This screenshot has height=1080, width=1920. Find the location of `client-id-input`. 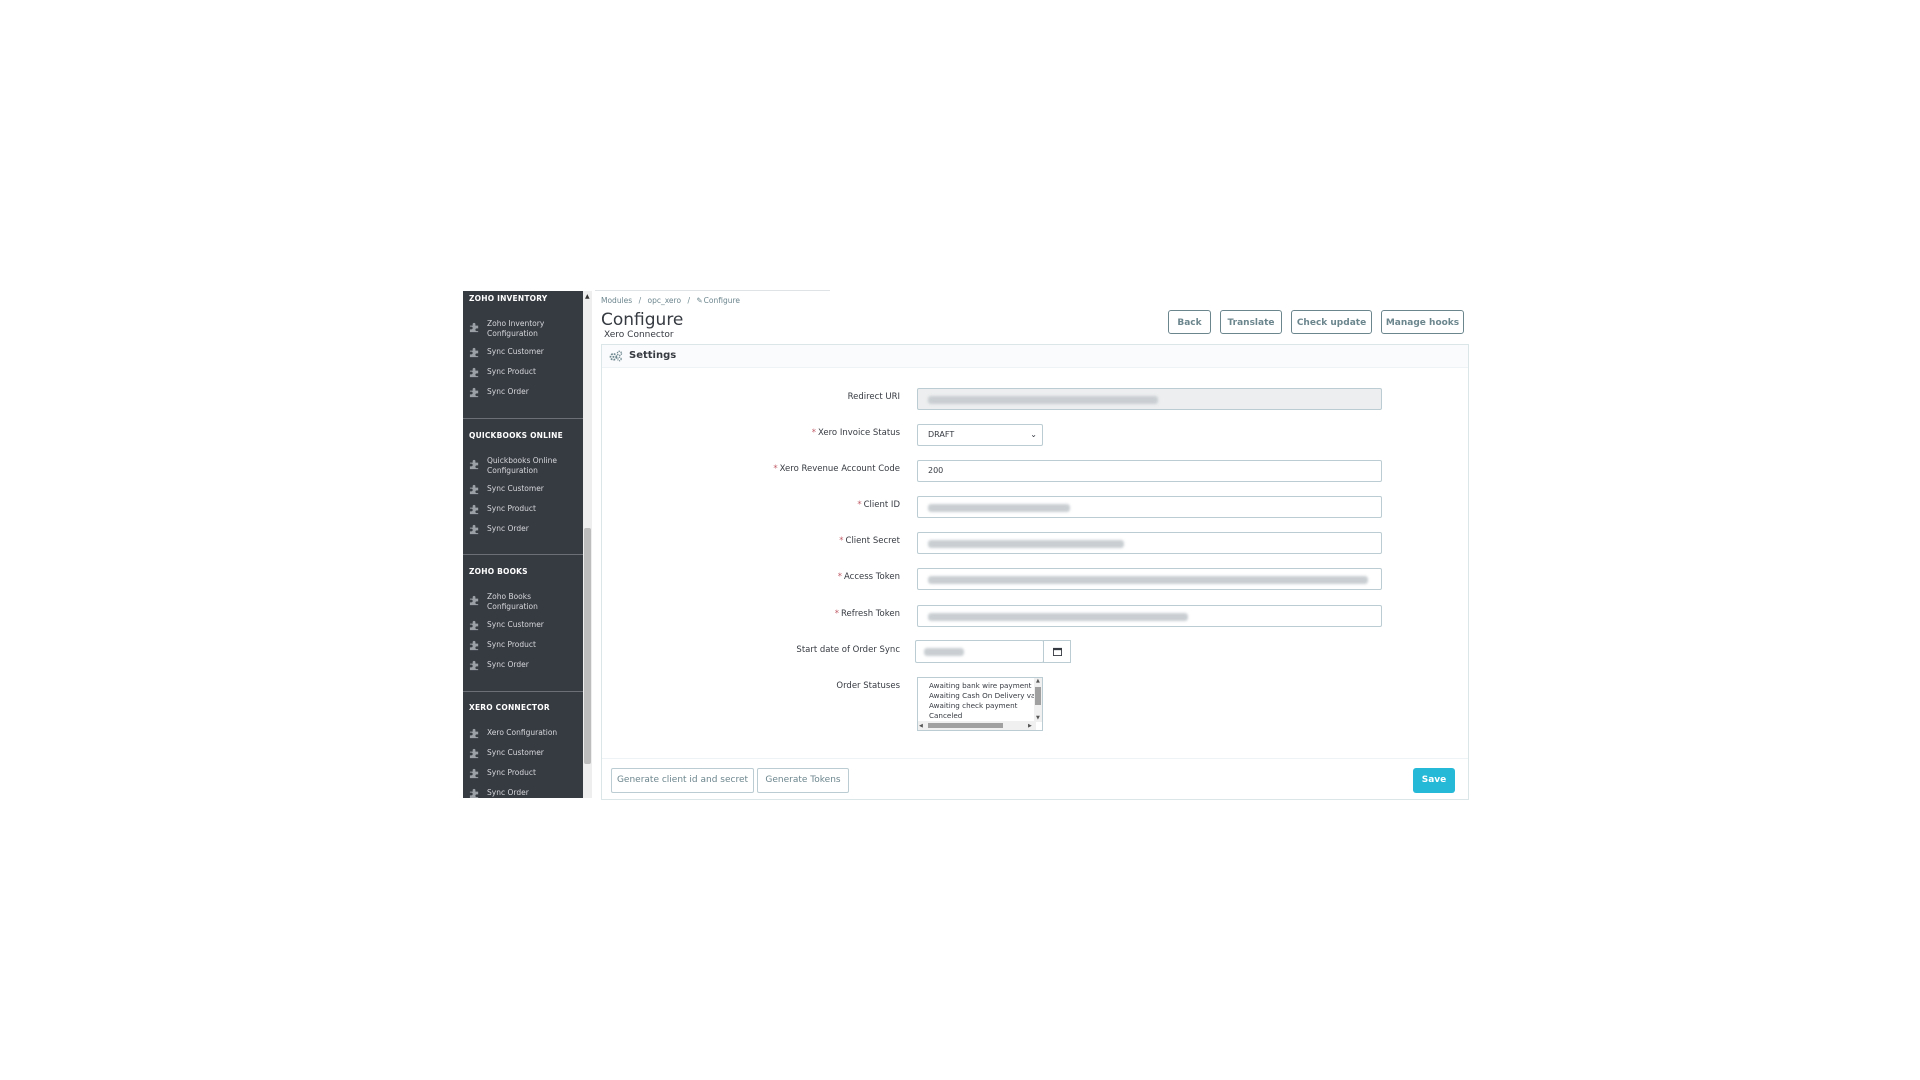

client-id-input is located at coordinates (1149, 507).